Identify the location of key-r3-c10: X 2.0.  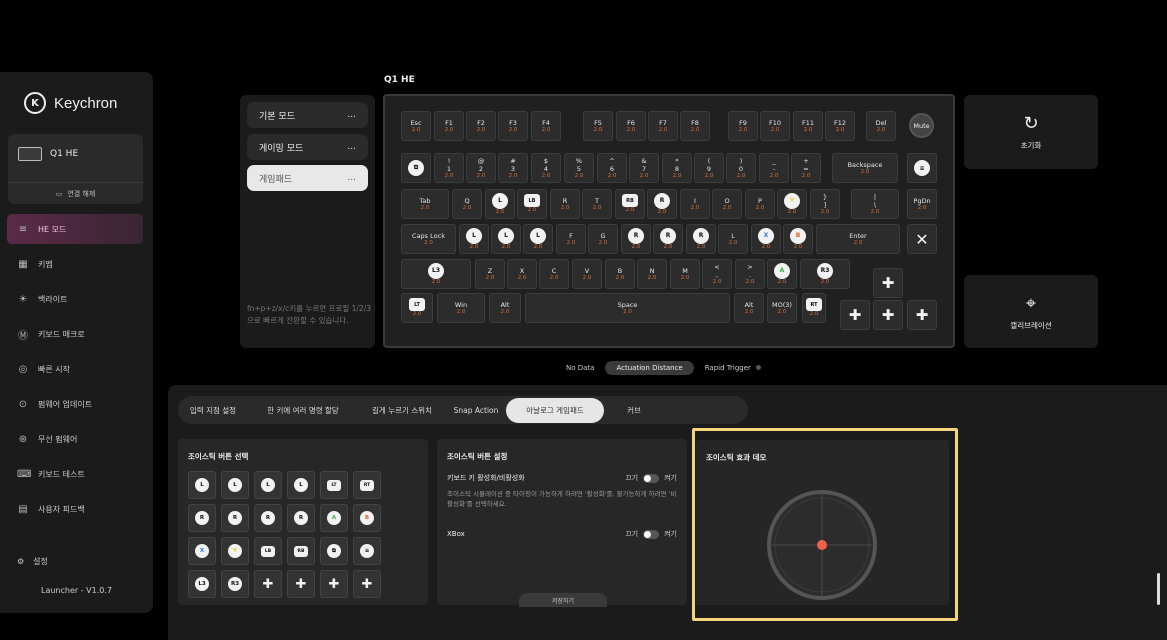
(766, 239).